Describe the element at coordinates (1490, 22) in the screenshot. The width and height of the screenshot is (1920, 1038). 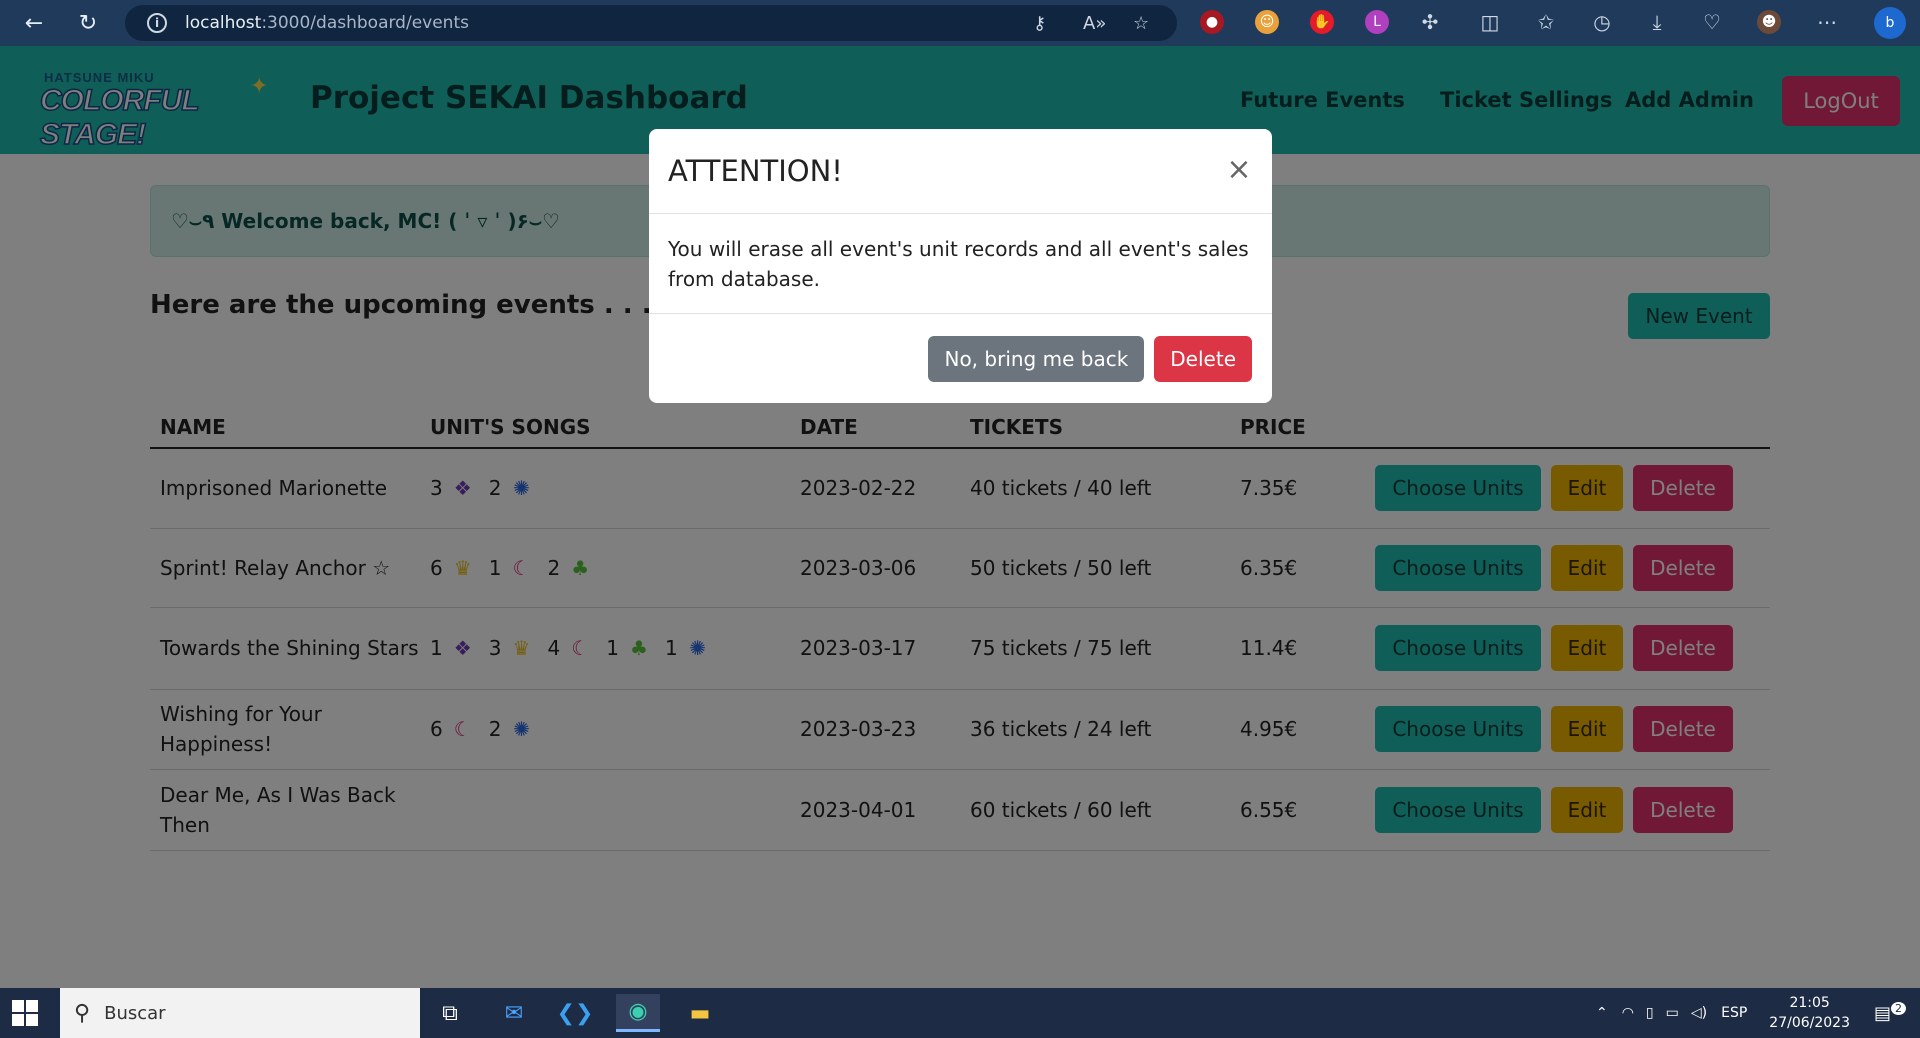
I see `split-screen-icon: ◫` at that location.